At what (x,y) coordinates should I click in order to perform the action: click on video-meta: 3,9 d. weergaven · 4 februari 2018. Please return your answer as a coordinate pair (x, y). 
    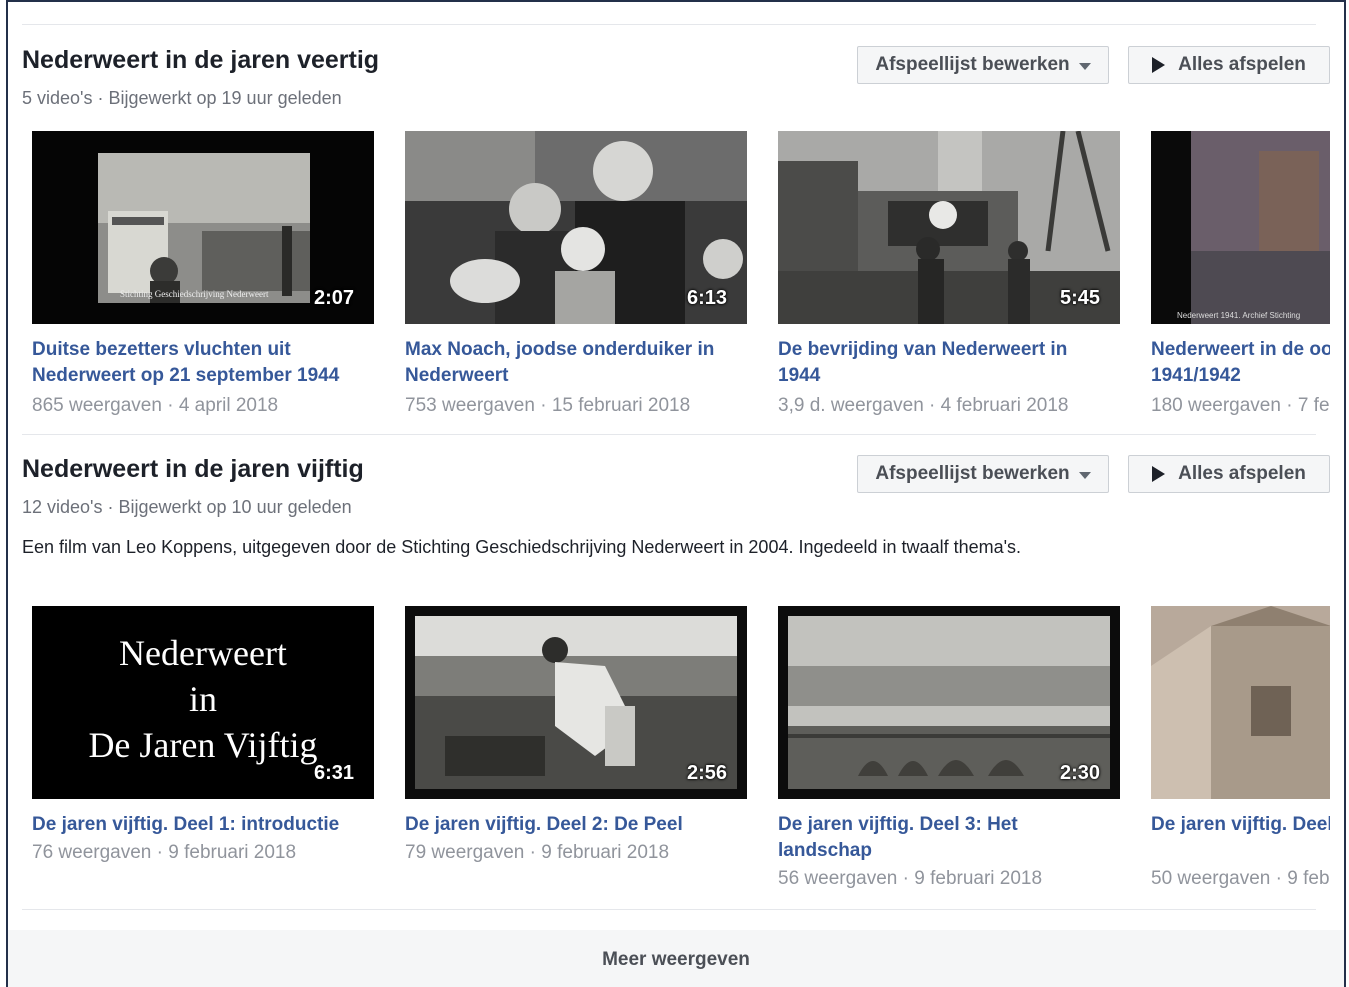
    Looking at the image, I should click on (923, 405).